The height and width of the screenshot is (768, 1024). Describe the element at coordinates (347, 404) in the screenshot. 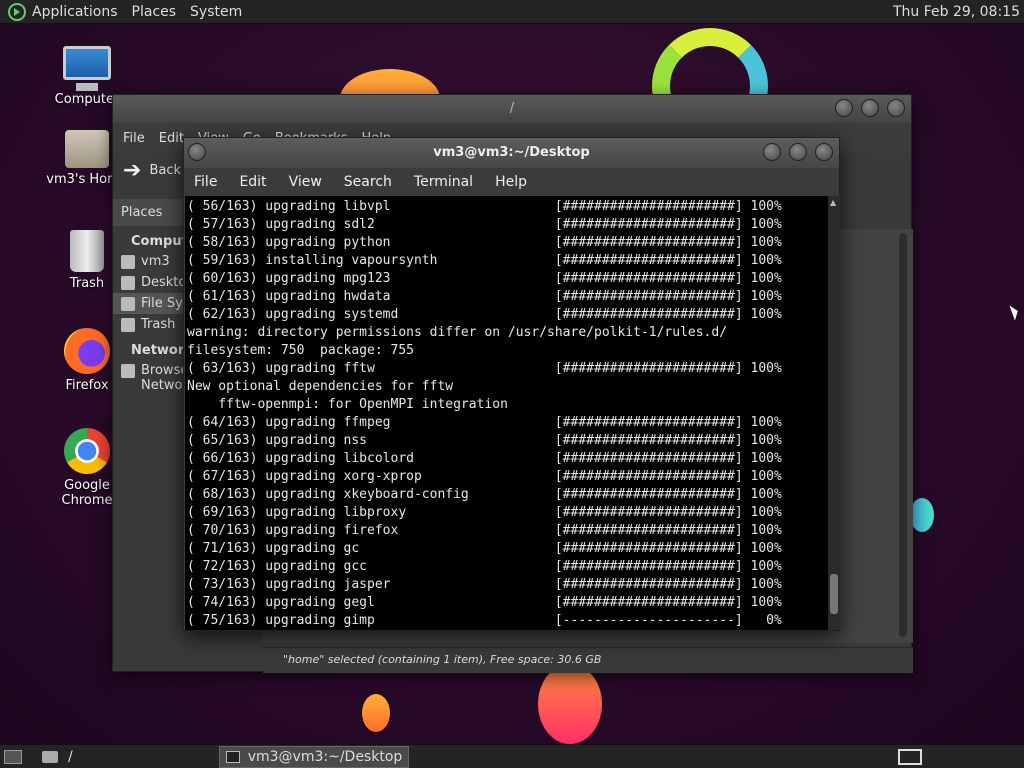

I see `terminal-line: fftw-openmpi: for OpenMPI integration` at that location.